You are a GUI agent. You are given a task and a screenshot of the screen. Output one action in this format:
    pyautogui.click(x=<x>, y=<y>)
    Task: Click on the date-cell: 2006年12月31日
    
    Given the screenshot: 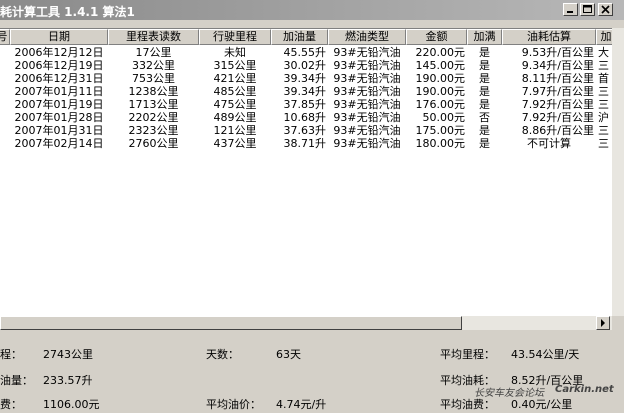 What is the action you would take?
    pyautogui.click(x=59, y=78)
    